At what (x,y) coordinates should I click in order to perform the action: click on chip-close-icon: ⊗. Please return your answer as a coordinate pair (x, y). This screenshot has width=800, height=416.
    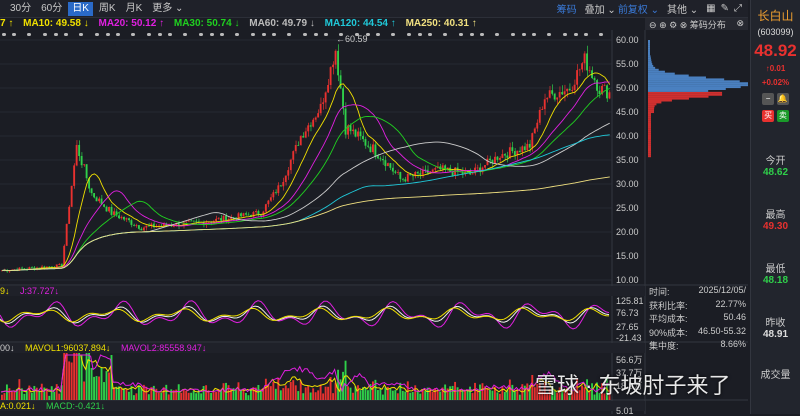
    Looking at the image, I should click on (740, 23).